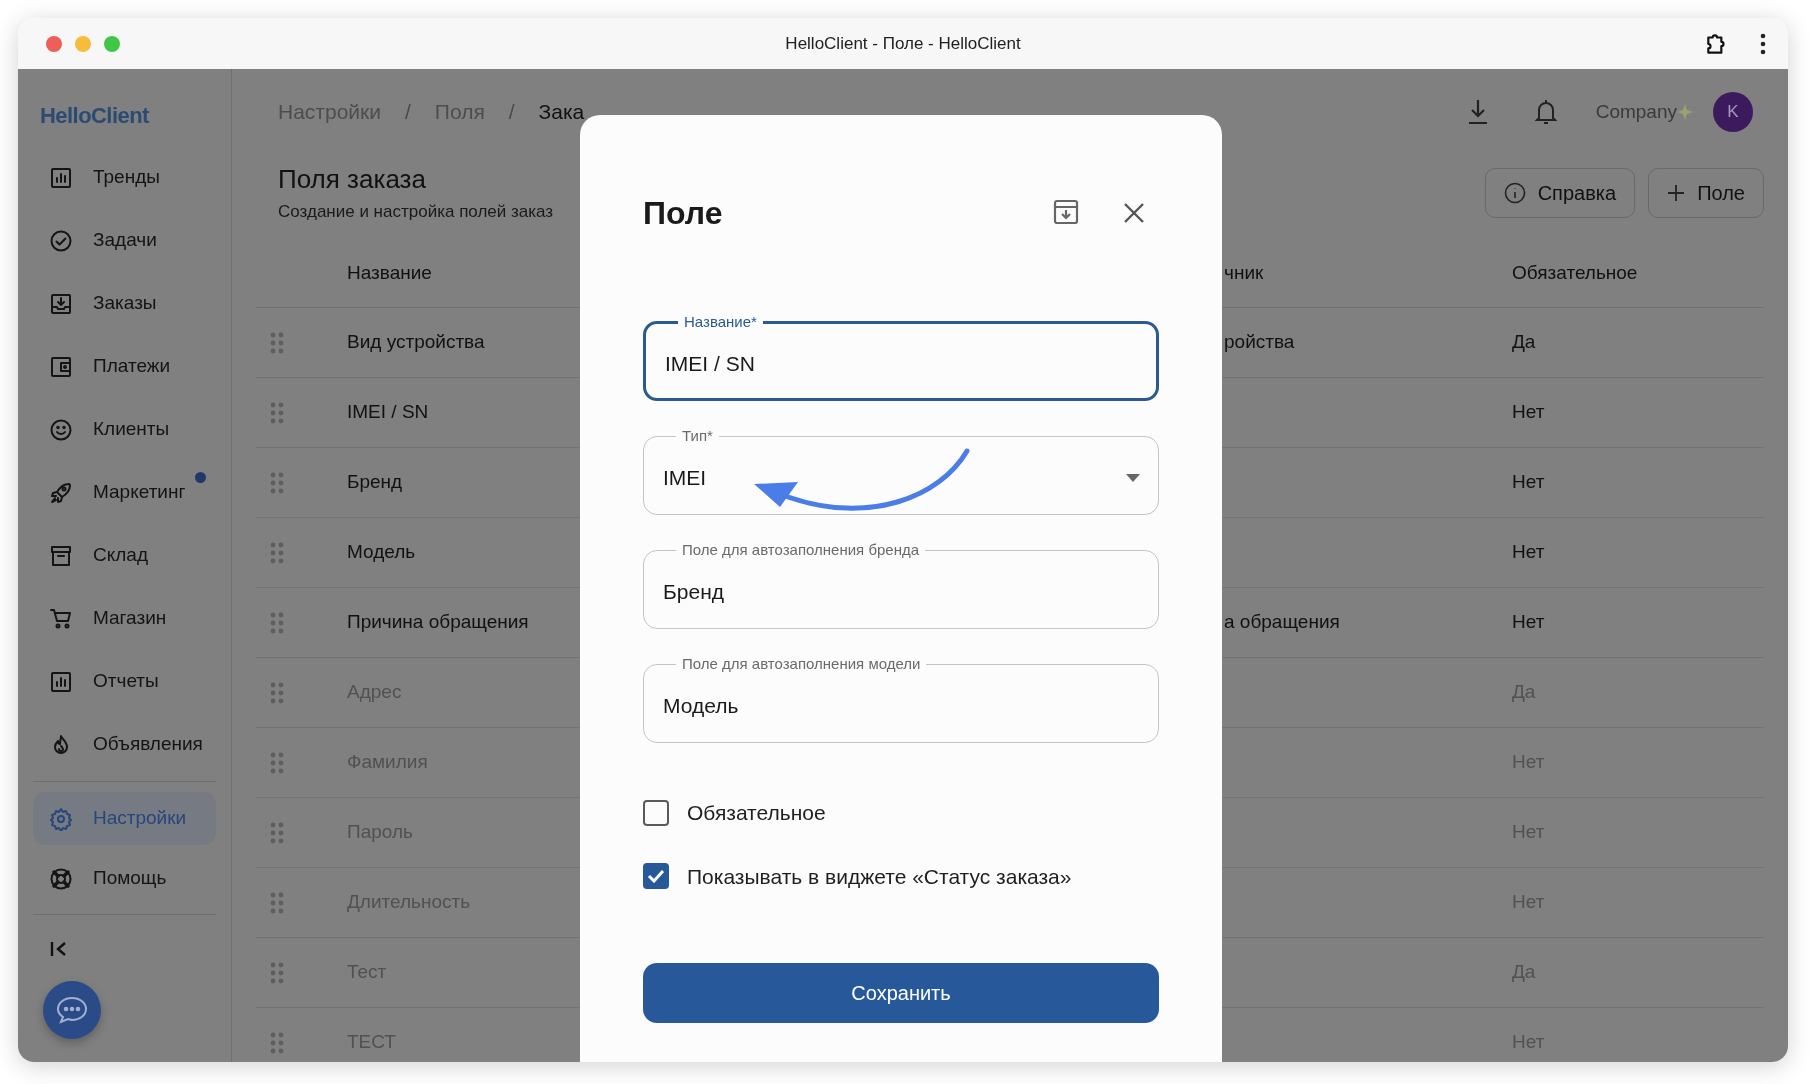  I want to click on table-cell-text: Вид устройства, so click(416, 342).